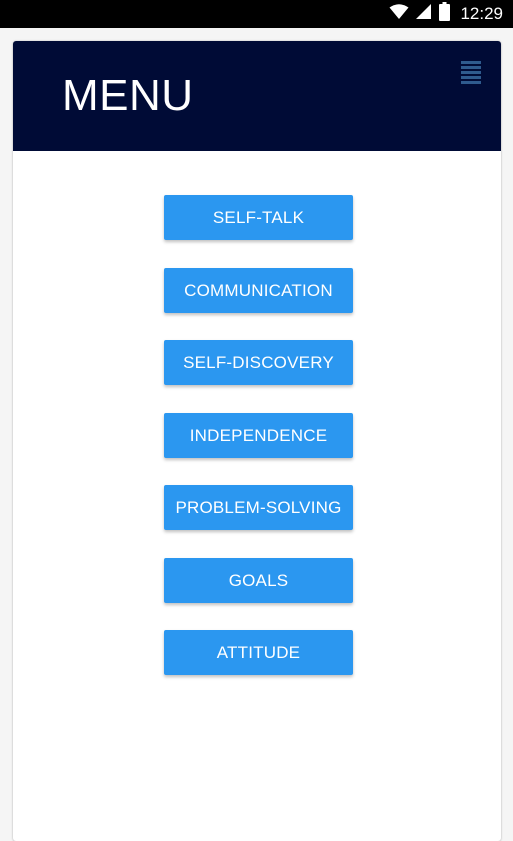 The image size is (513, 841). I want to click on status-bar: 12:29, so click(256, 14).